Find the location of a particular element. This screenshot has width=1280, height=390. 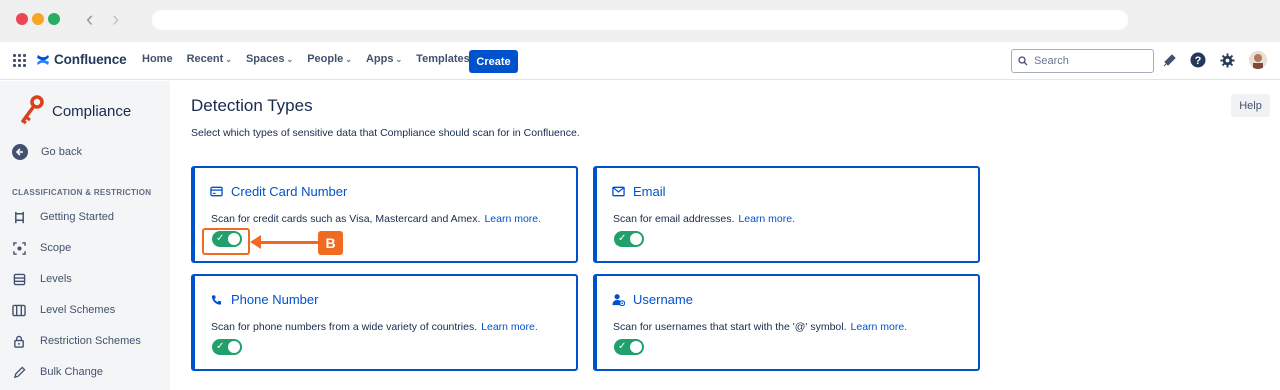

card-description: Scan for email addresses. Learn more. is located at coordinates (704, 219).